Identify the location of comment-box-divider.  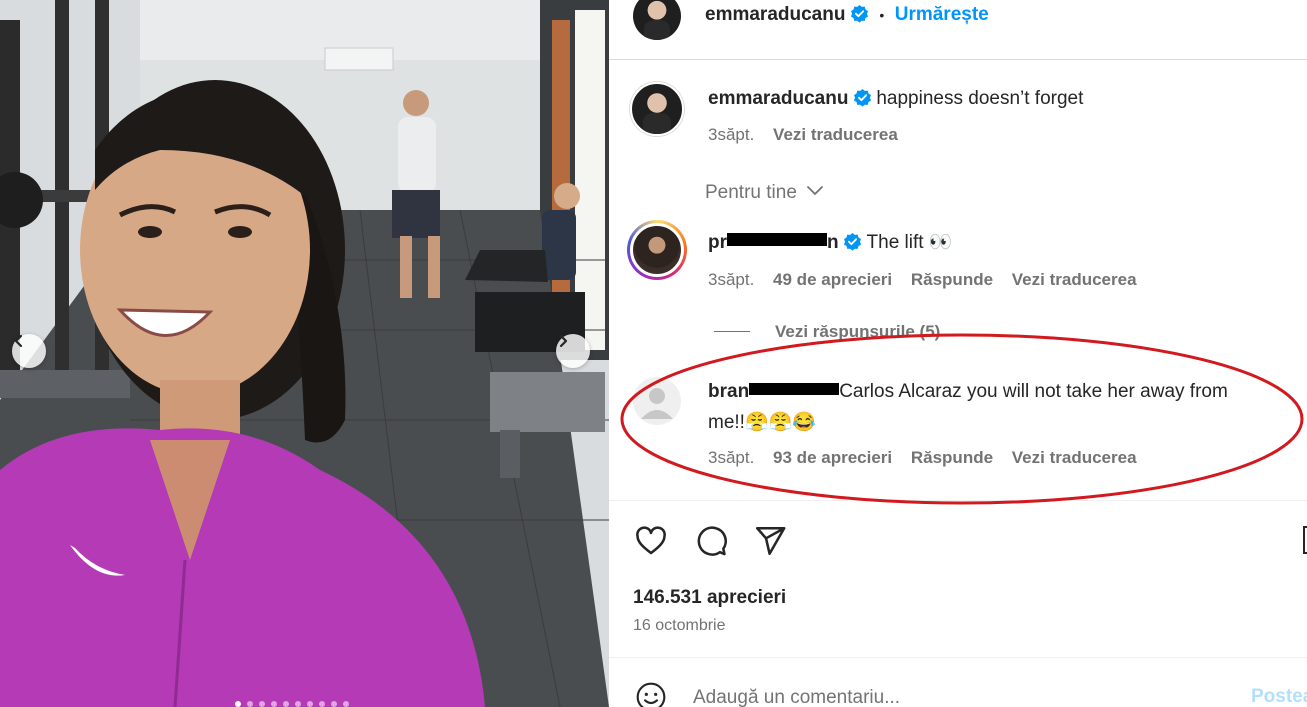
(958, 657).